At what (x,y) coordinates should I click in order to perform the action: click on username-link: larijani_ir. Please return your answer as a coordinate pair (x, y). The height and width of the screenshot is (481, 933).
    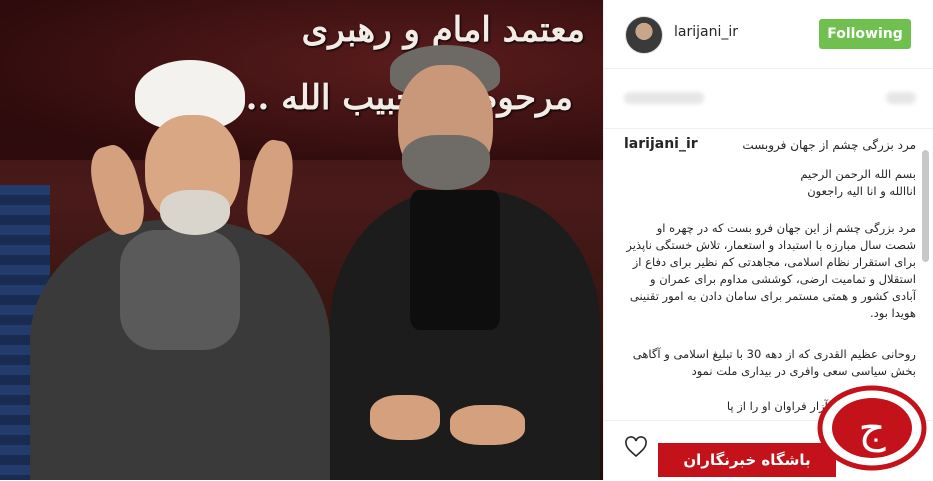
    Looking at the image, I should click on (706, 32).